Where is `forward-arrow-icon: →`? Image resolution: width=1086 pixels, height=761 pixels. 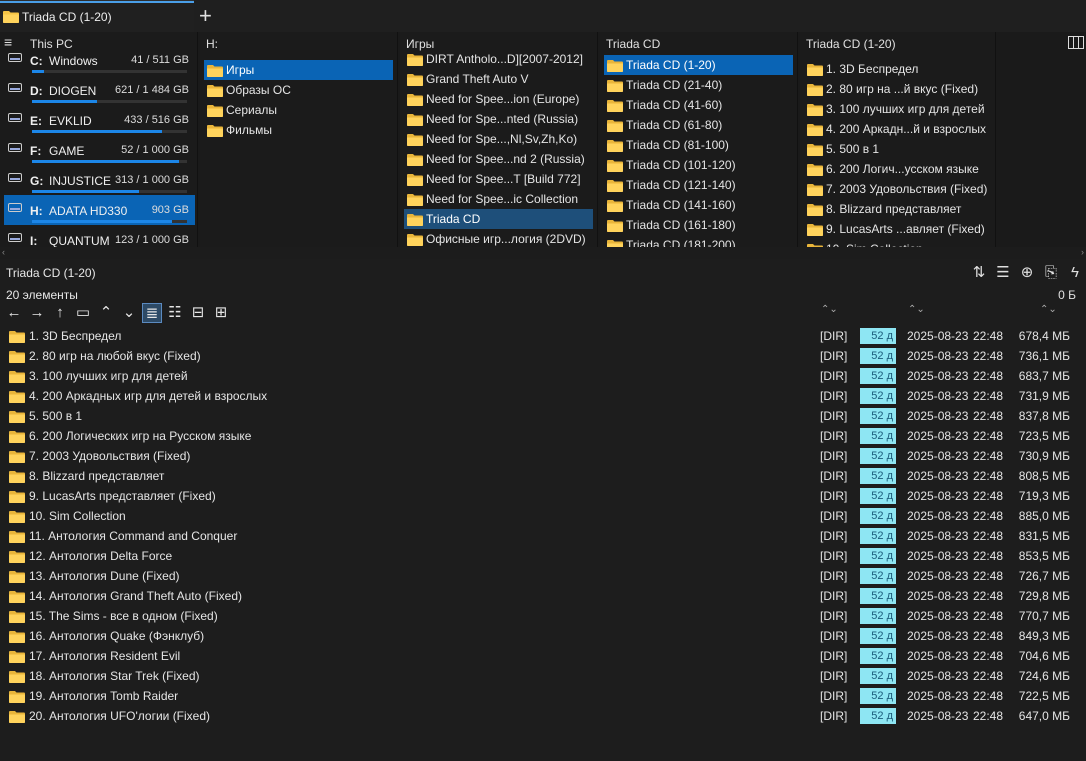 forward-arrow-icon: → is located at coordinates (37, 313).